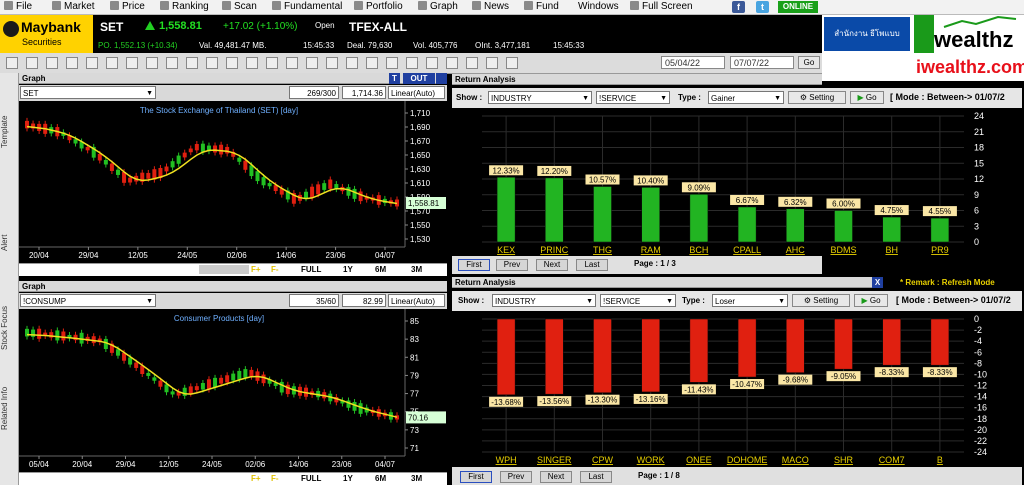 This screenshot has width=1024, height=485. Describe the element at coordinates (224, 269) in the screenshot. I see `graph1-scrollbar` at that location.